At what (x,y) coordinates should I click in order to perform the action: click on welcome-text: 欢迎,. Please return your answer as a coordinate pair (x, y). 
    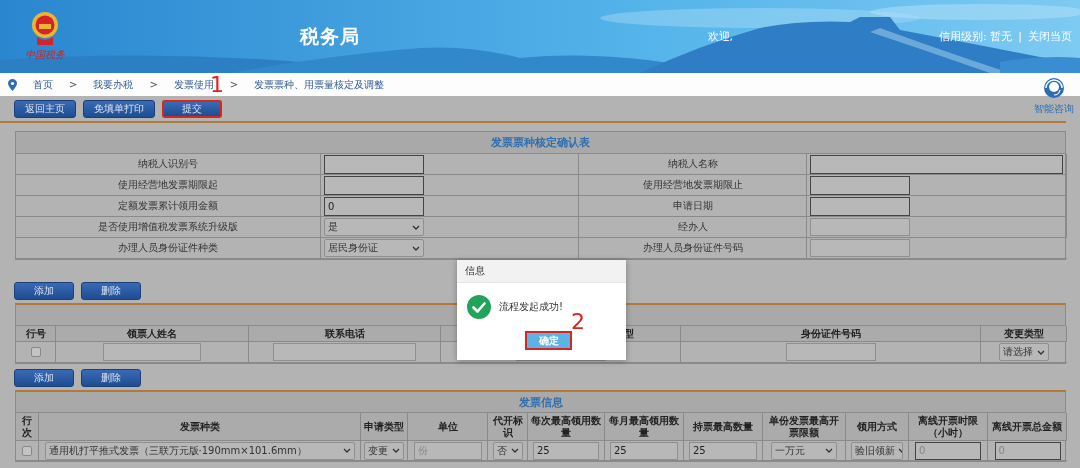
    Looking at the image, I should click on (720, 36).